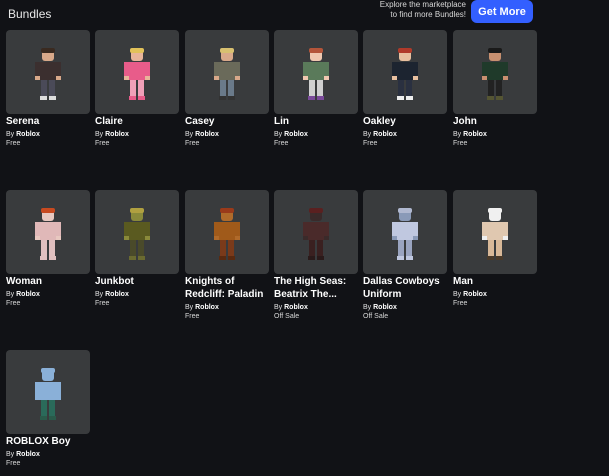 The image size is (609, 476). I want to click on bundle-card: Serena By Roblox Free, so click(48, 89).